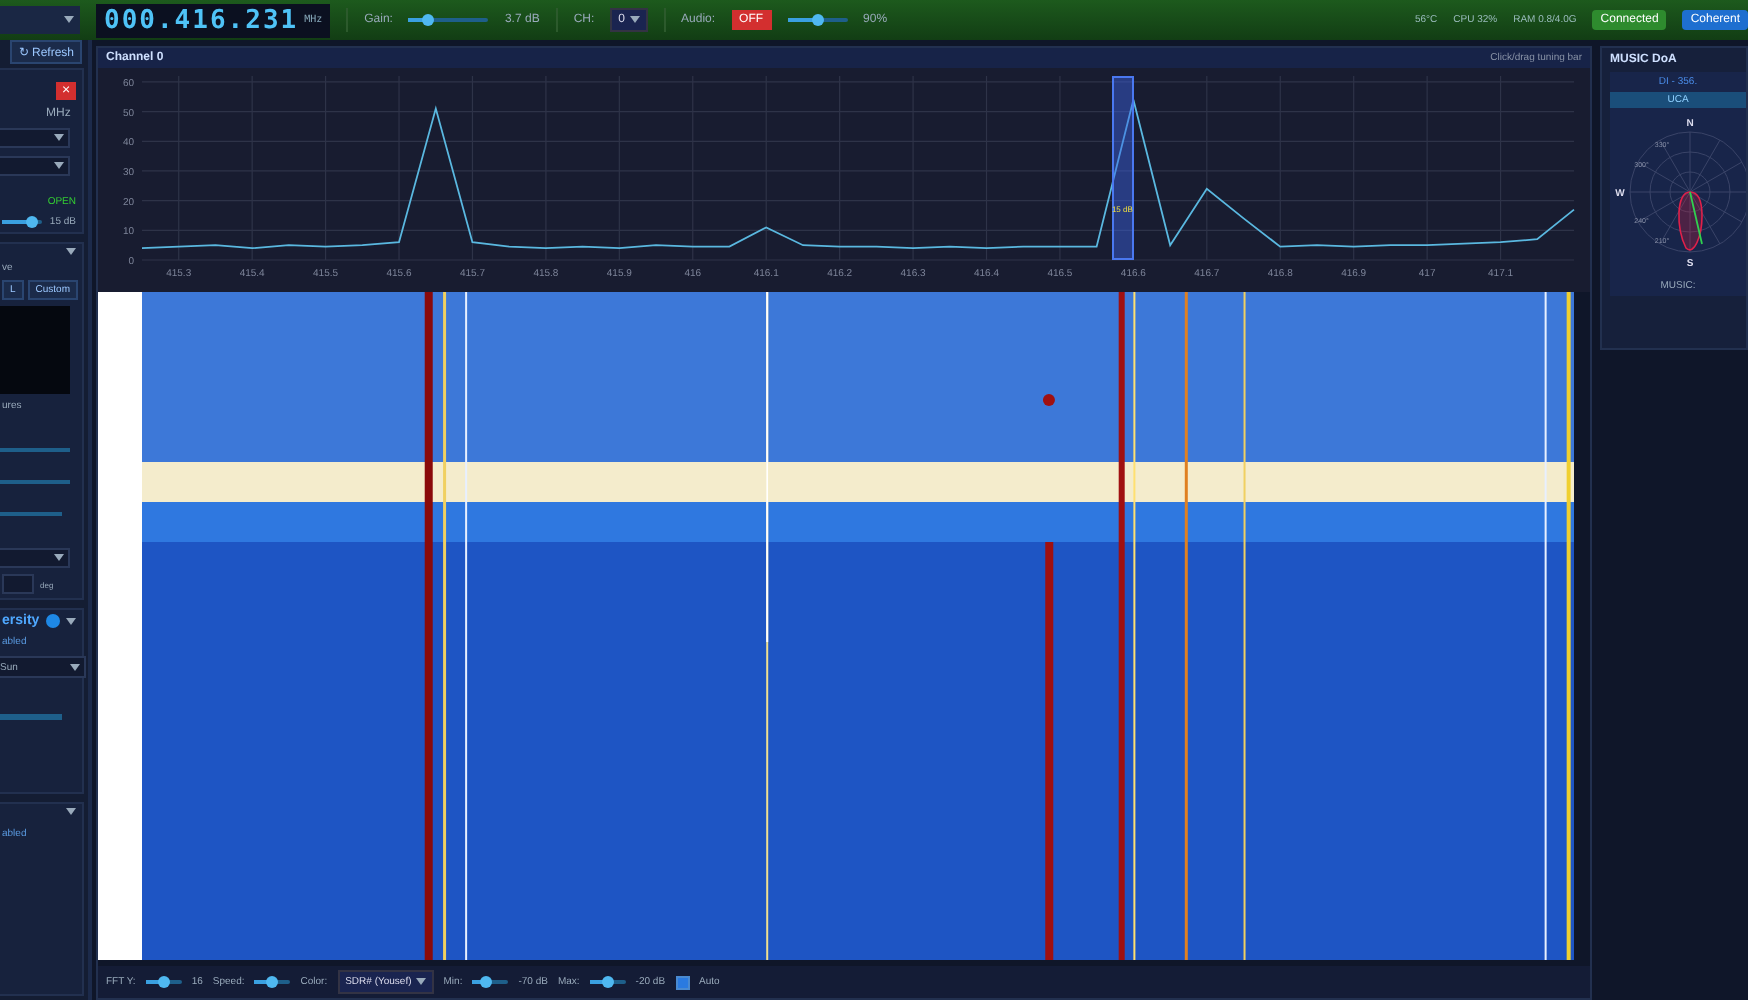  What do you see at coordinates (682, 982) in the screenshot?
I see `checkbox` at bounding box center [682, 982].